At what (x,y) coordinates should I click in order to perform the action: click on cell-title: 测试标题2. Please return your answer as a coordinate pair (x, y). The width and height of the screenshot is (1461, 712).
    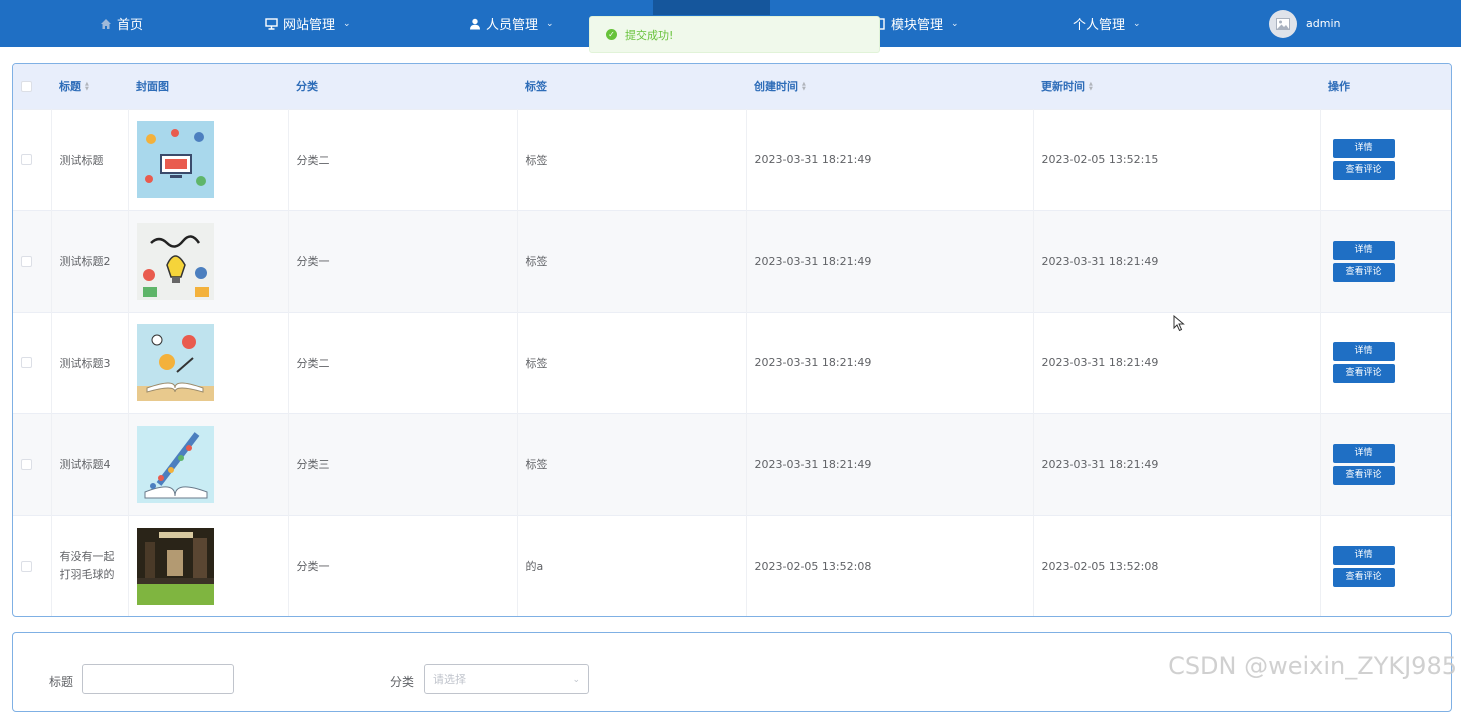
    Looking at the image, I should click on (90, 261).